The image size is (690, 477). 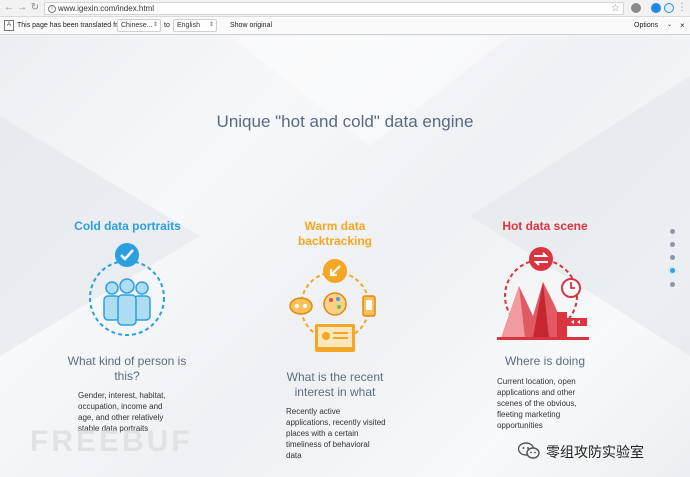 I want to click on extension-round-icon, so click(x=669, y=8).